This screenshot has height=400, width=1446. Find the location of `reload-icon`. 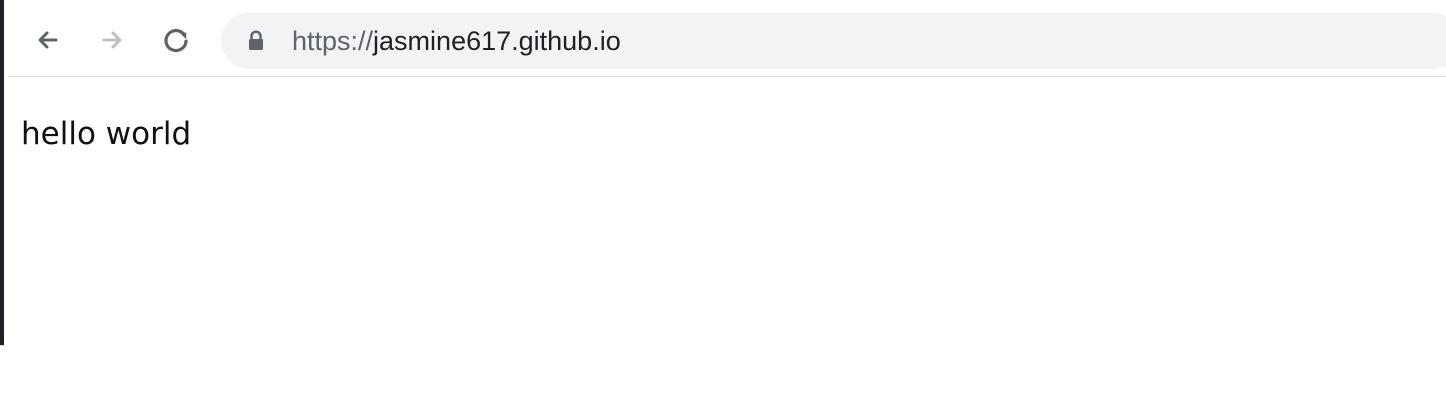

reload-icon is located at coordinates (176, 40).